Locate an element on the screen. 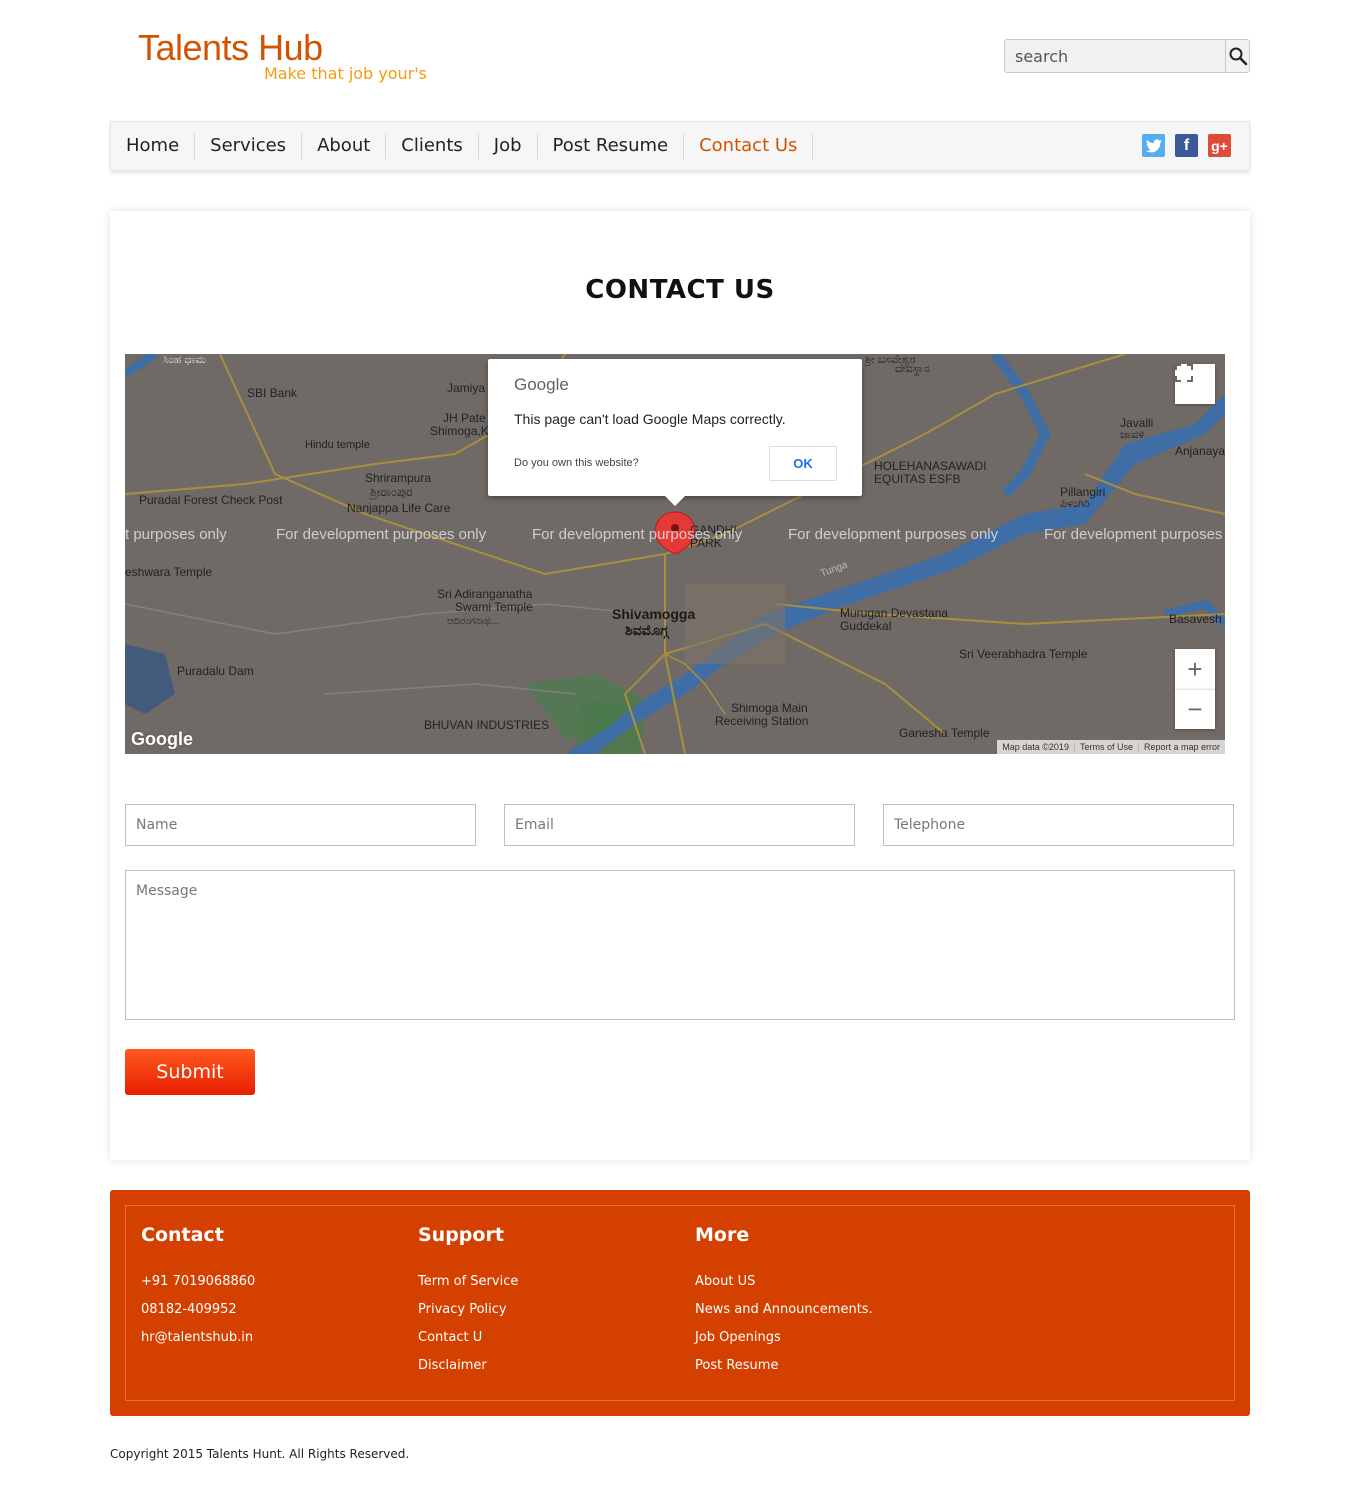 The width and height of the screenshot is (1360, 1493). fullscreen-icon is located at coordinates (1184, 373).